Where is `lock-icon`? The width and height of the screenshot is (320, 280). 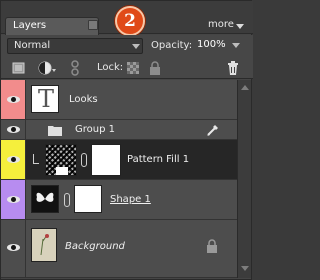 lock-icon is located at coordinates (212, 247).